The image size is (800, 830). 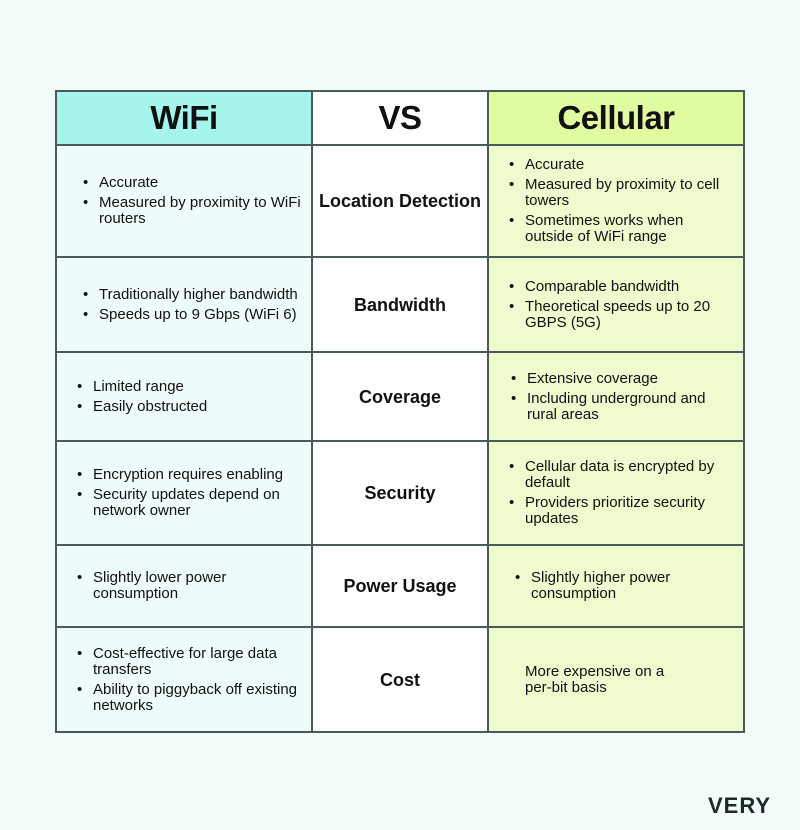 What do you see at coordinates (189, 503) in the screenshot?
I see `list-item: Security updates depend on network owner` at bounding box center [189, 503].